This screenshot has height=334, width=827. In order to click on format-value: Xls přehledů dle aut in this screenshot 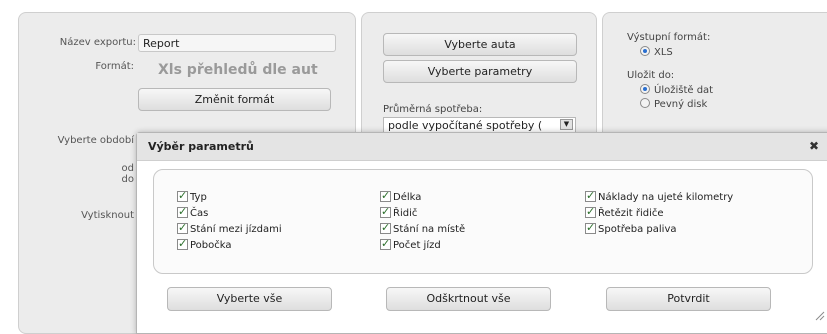, I will do `click(238, 70)`.